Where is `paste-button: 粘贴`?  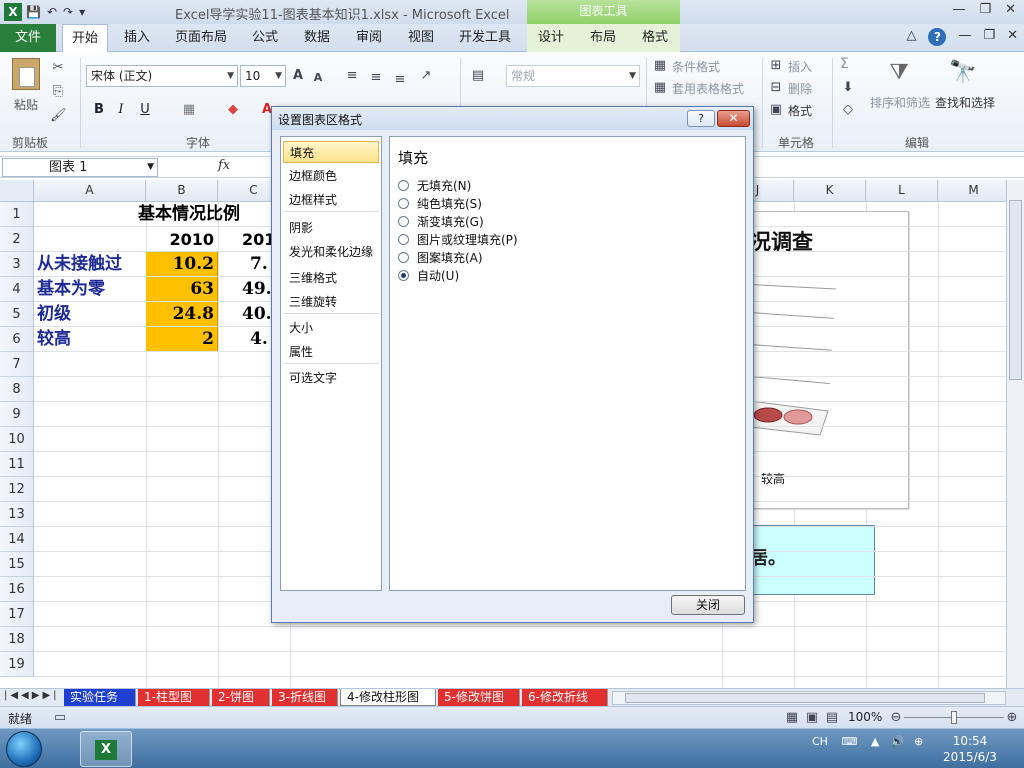 paste-button: 粘贴 is located at coordinates (26, 91).